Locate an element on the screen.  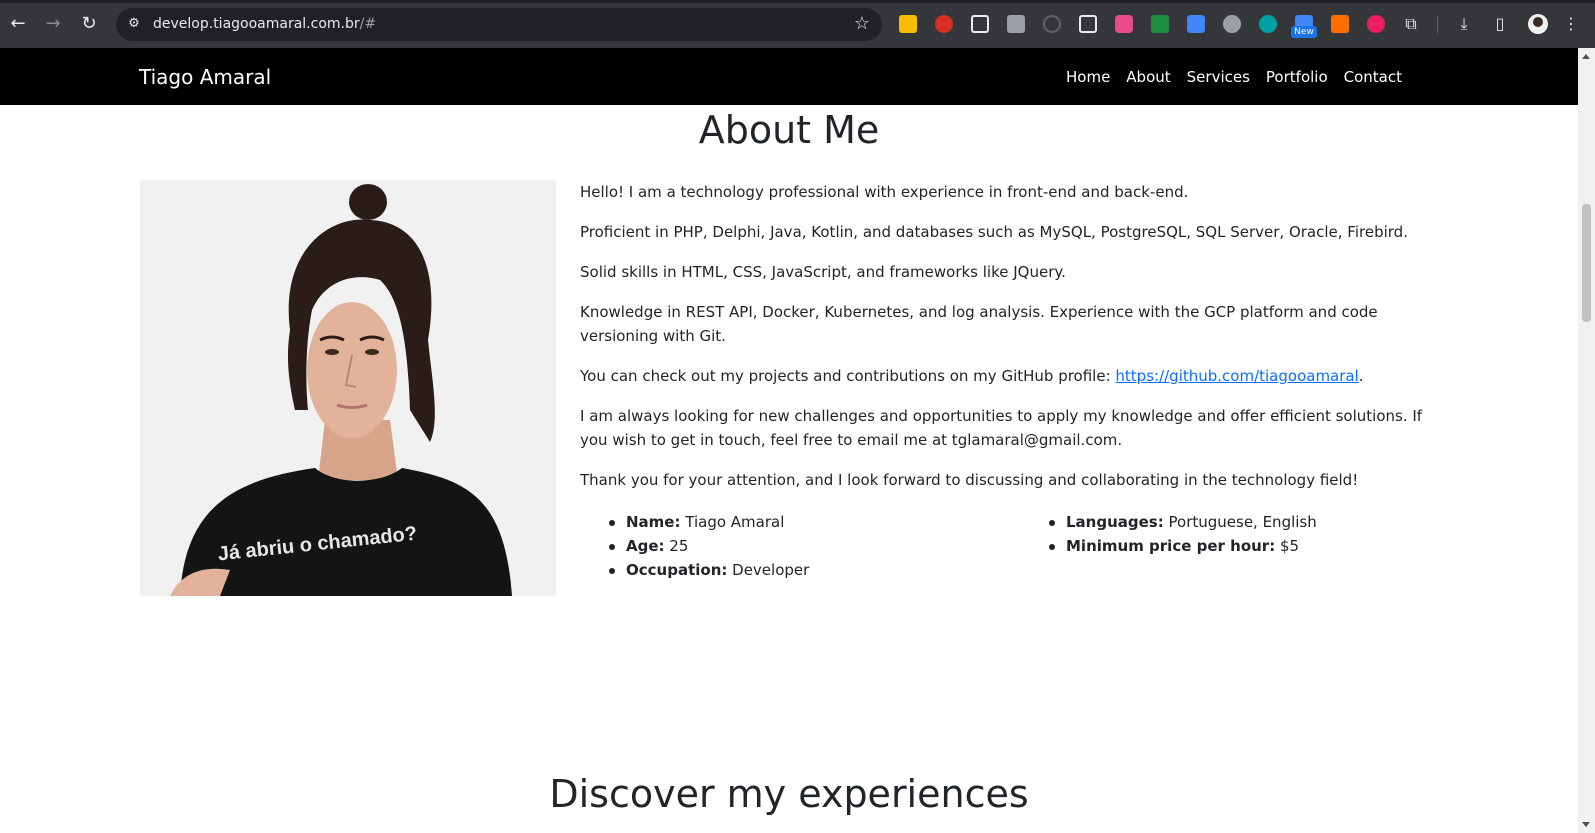
brand-logo: Tiago Amaral is located at coordinates (205, 77).